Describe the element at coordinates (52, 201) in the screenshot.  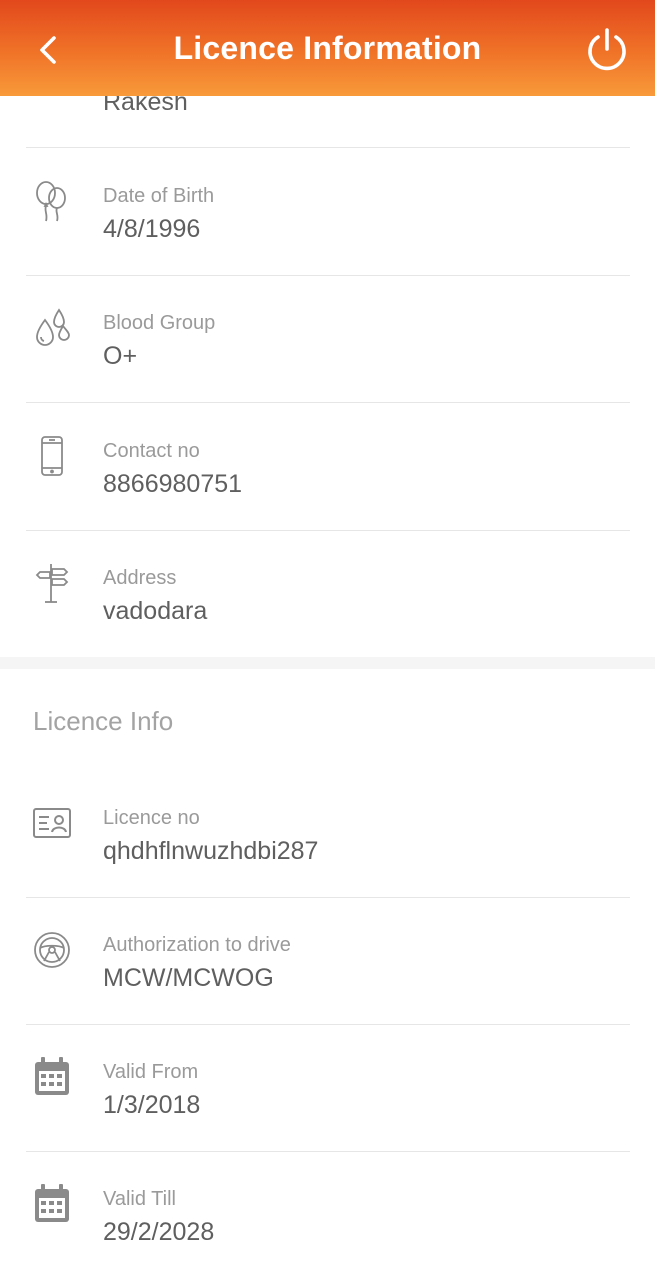
I see `balloons-icon` at that location.